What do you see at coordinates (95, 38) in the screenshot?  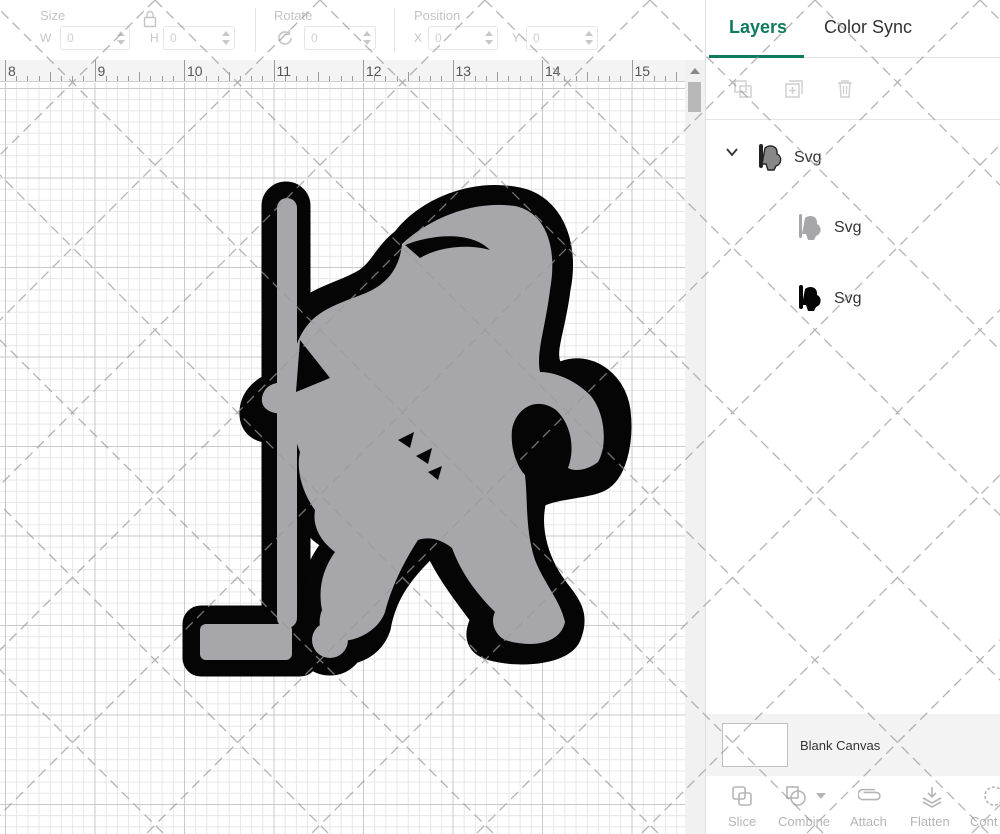 I see `width-input: 0` at bounding box center [95, 38].